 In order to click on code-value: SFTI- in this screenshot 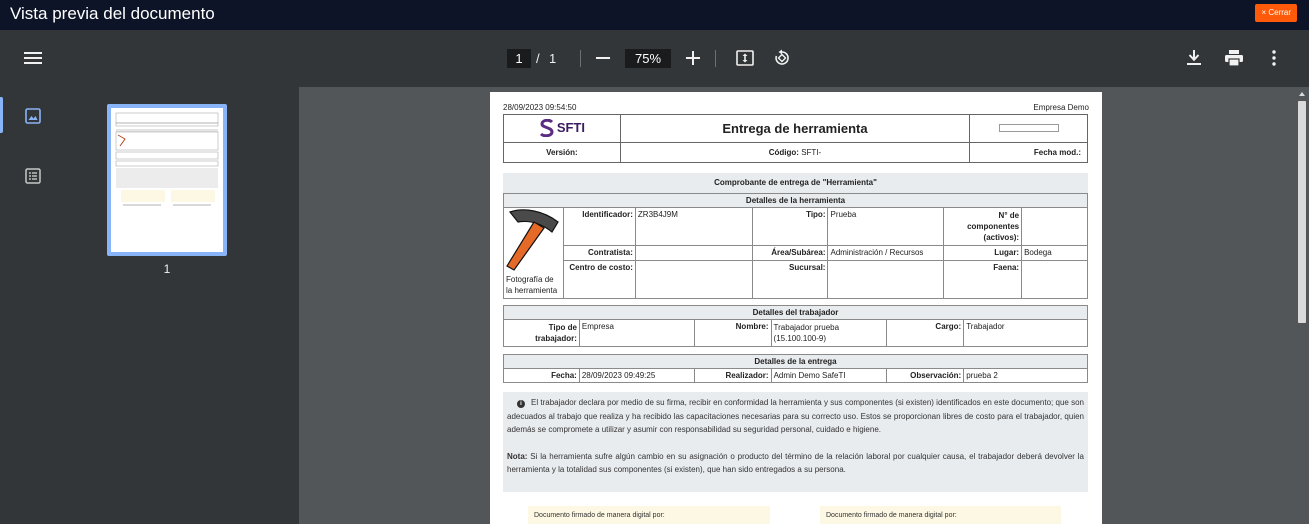, I will do `click(811, 152)`.